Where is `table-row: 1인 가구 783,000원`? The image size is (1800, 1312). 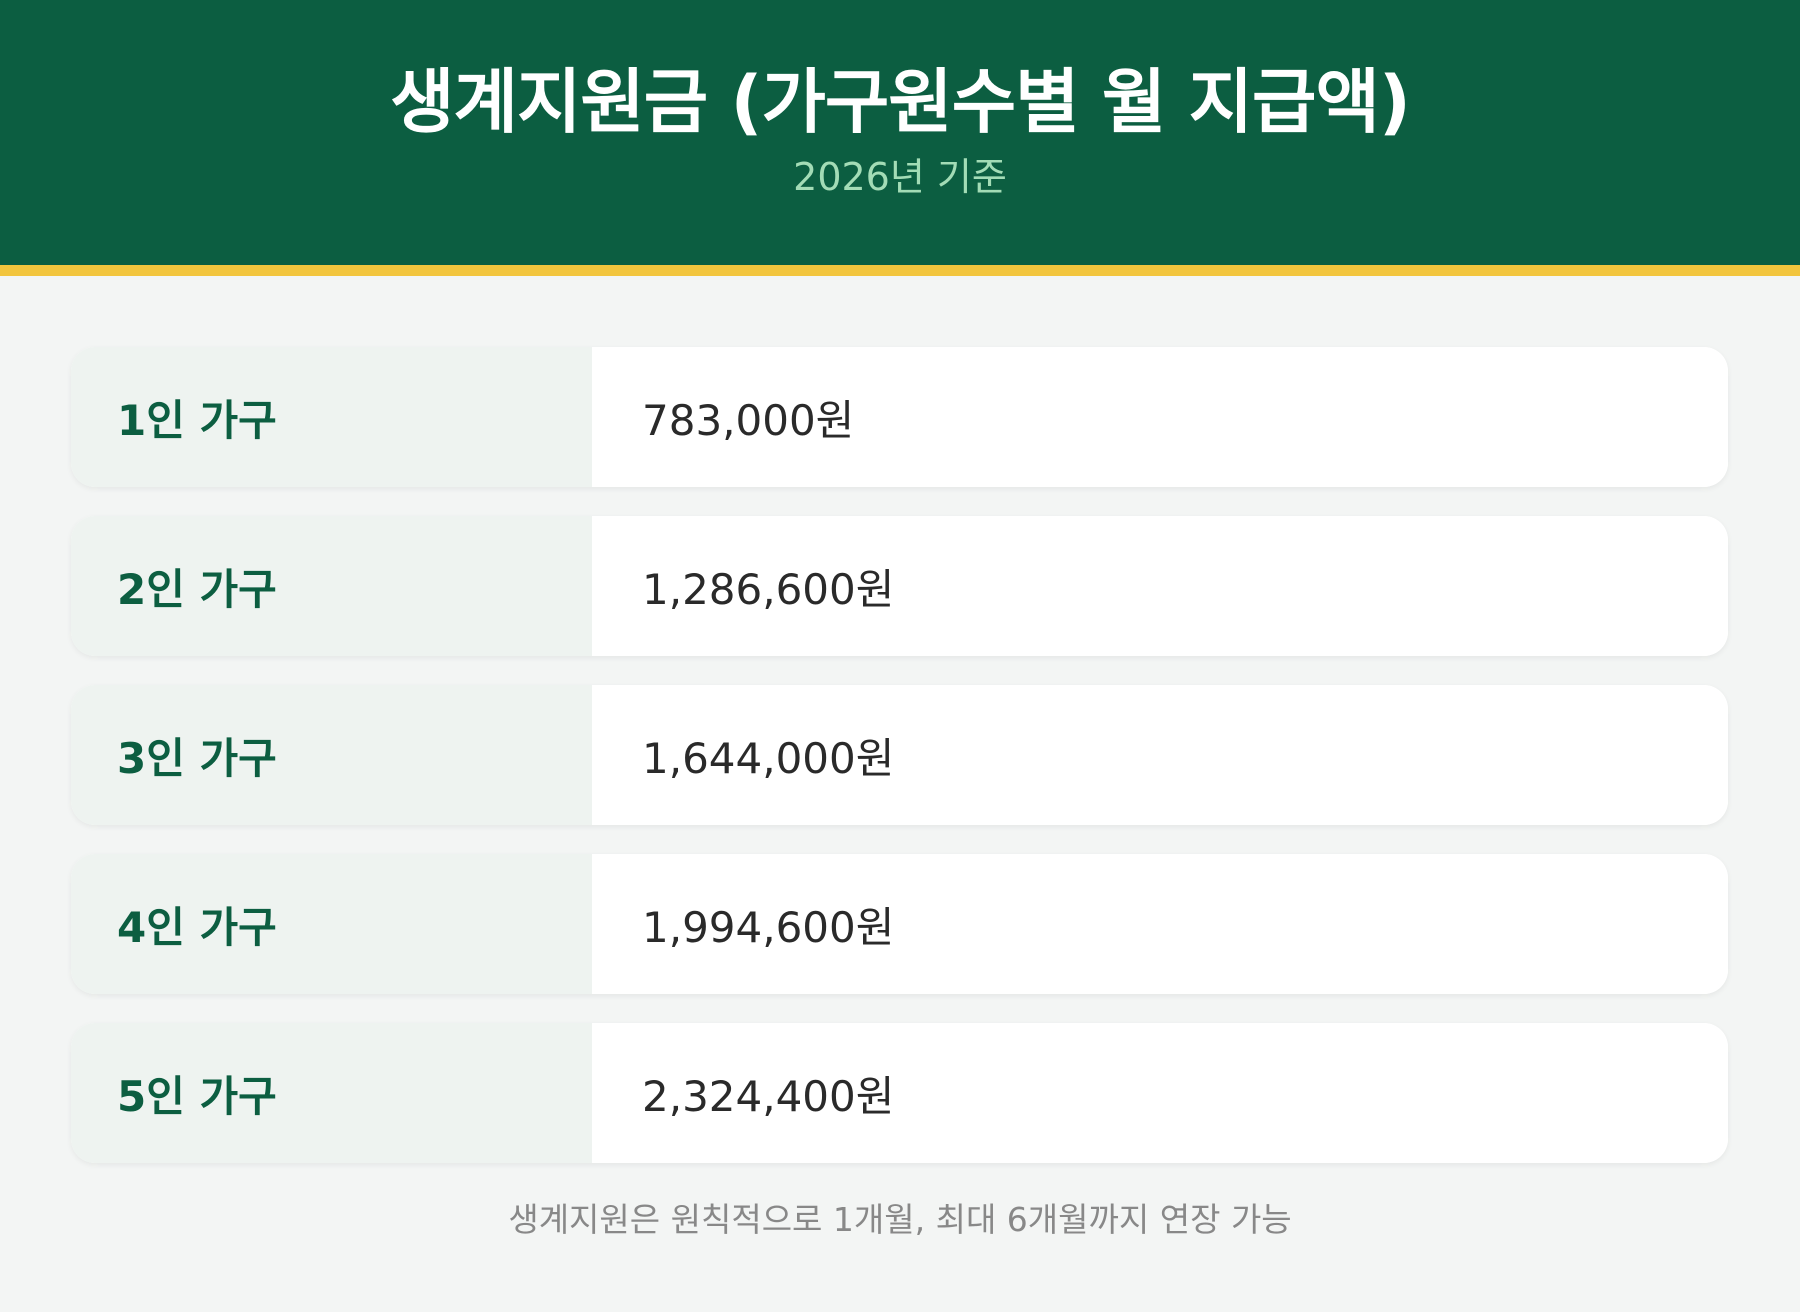
table-row: 1인 가구 783,000원 is located at coordinates (899, 417).